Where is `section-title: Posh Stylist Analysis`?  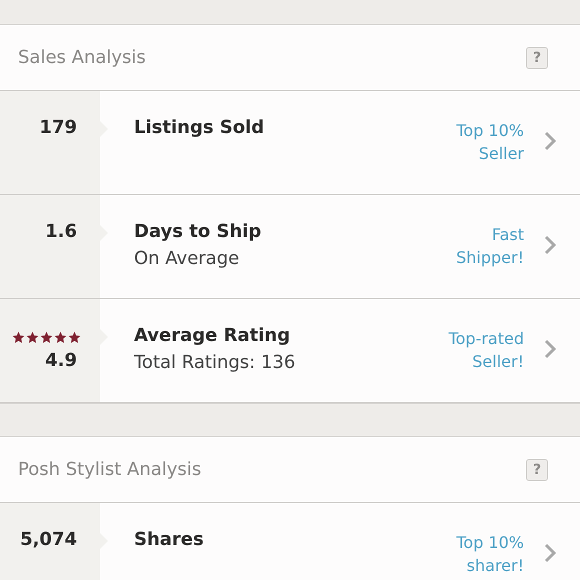
section-title: Posh Stylist Analysis is located at coordinates (110, 469).